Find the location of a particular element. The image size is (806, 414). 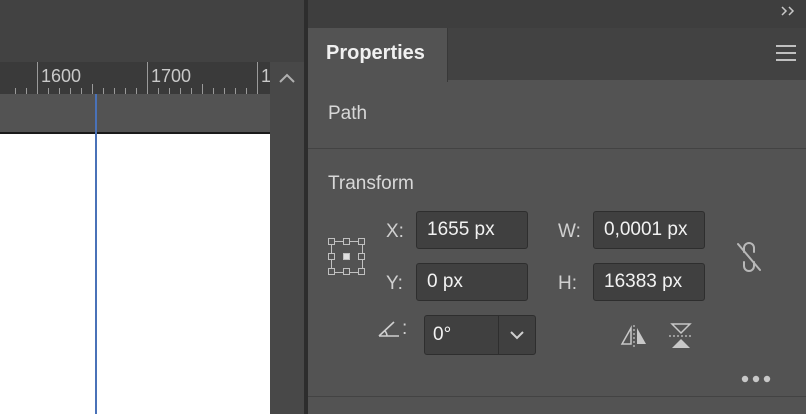

w-label: W: is located at coordinates (569, 231).